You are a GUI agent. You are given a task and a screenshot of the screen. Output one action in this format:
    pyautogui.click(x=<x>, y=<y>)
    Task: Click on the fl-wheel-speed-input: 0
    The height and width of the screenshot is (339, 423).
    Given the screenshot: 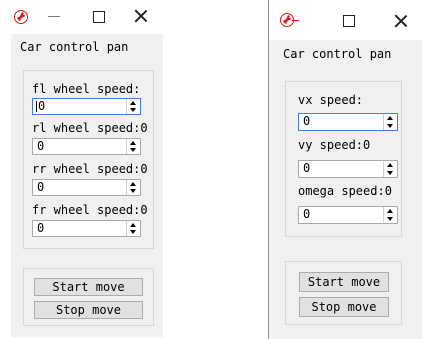 What is the action you would take?
    pyautogui.click(x=86, y=106)
    